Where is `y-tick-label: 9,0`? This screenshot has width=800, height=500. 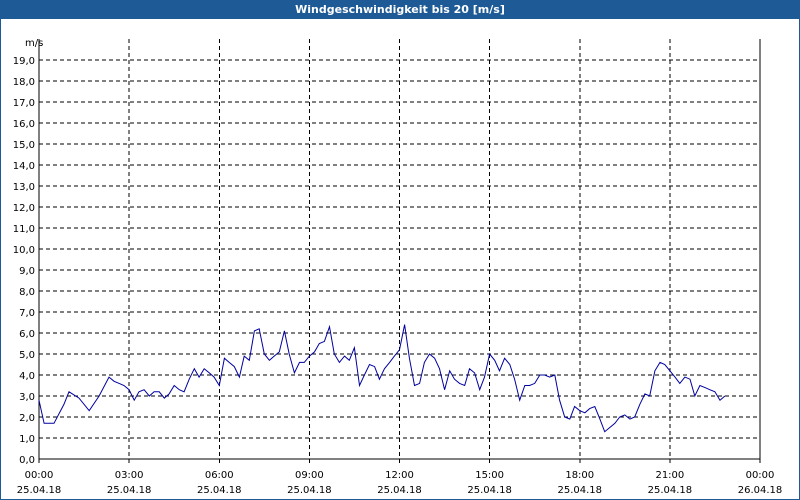 y-tick-label: 9,0 is located at coordinates (27, 271).